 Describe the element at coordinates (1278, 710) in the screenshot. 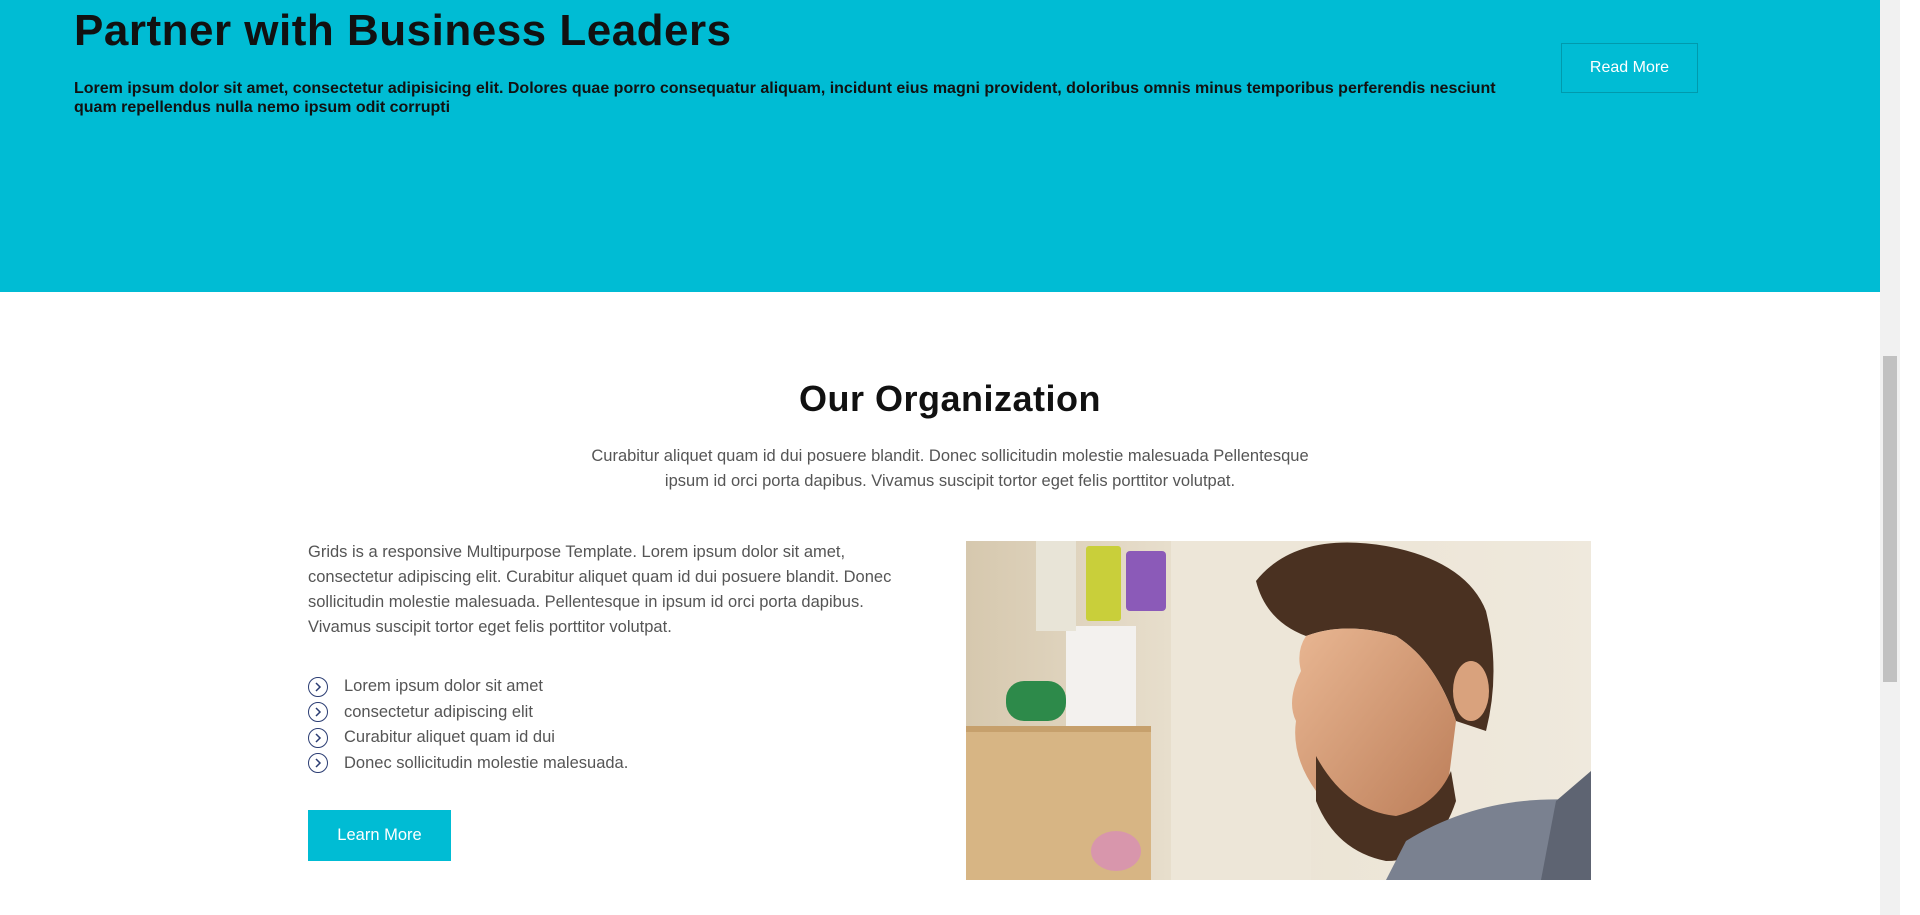

I see `man-at-desk-photo` at that location.